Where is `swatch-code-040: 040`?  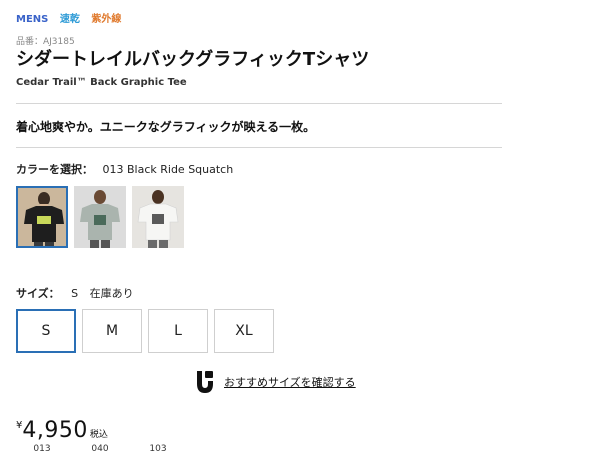 swatch-code-040: 040 is located at coordinates (100, 449).